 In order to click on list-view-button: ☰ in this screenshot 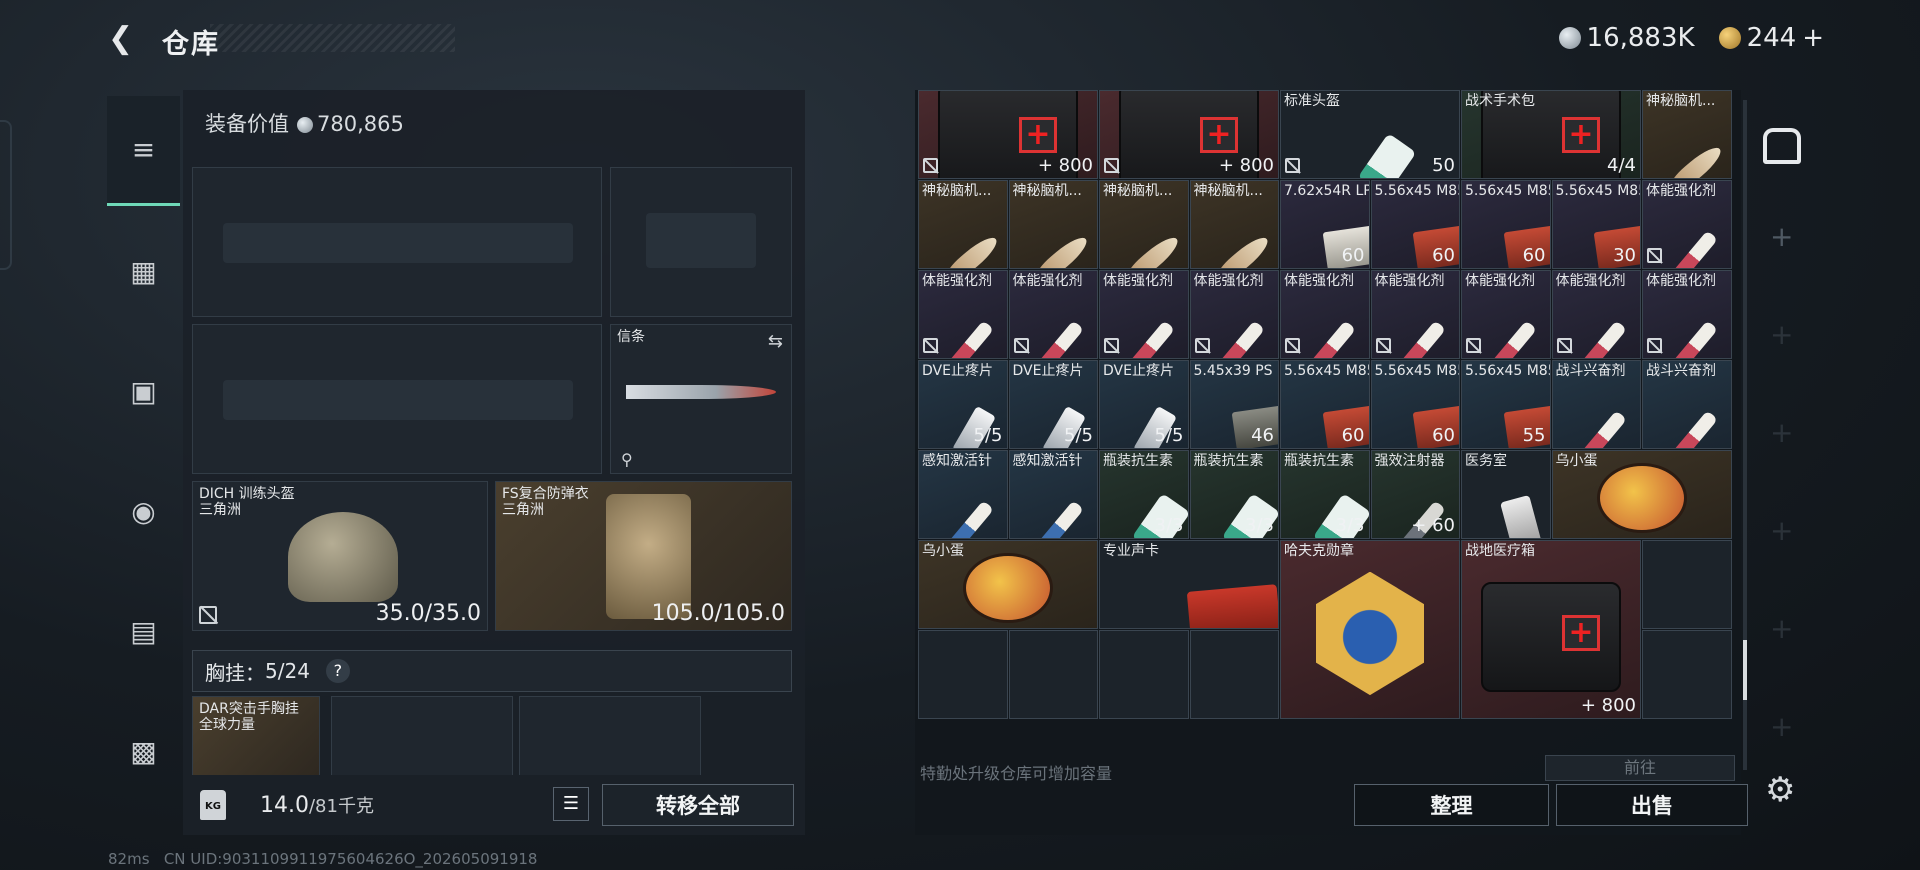, I will do `click(571, 804)`.